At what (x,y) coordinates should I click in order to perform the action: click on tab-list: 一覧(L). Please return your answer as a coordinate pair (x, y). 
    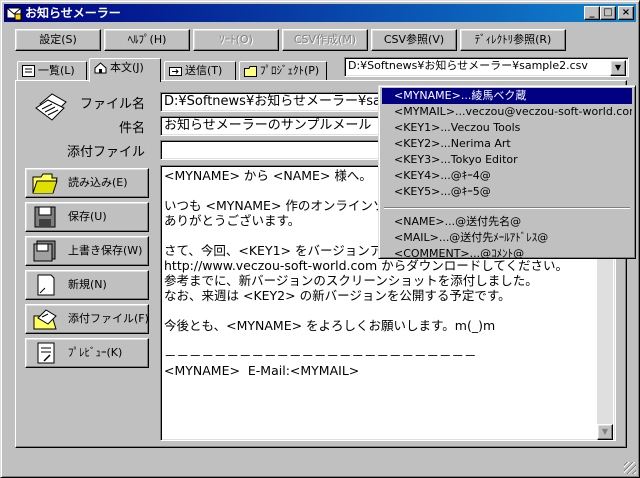
    Looking at the image, I should click on (52, 71).